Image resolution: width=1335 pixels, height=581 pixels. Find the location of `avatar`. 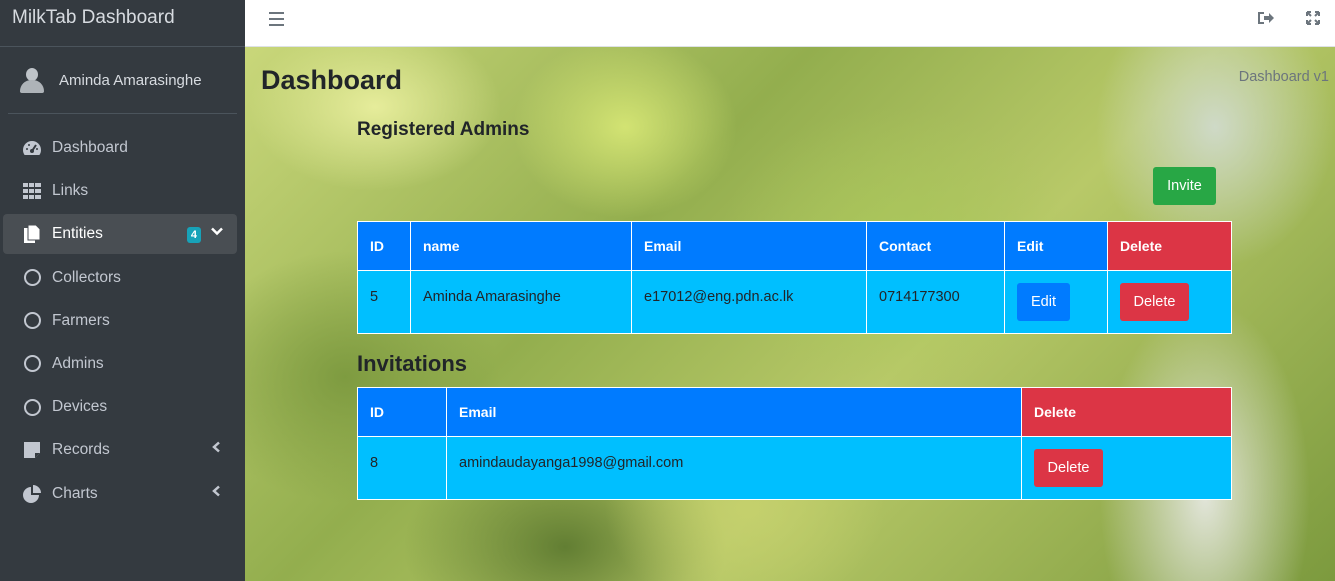

avatar is located at coordinates (32, 80).